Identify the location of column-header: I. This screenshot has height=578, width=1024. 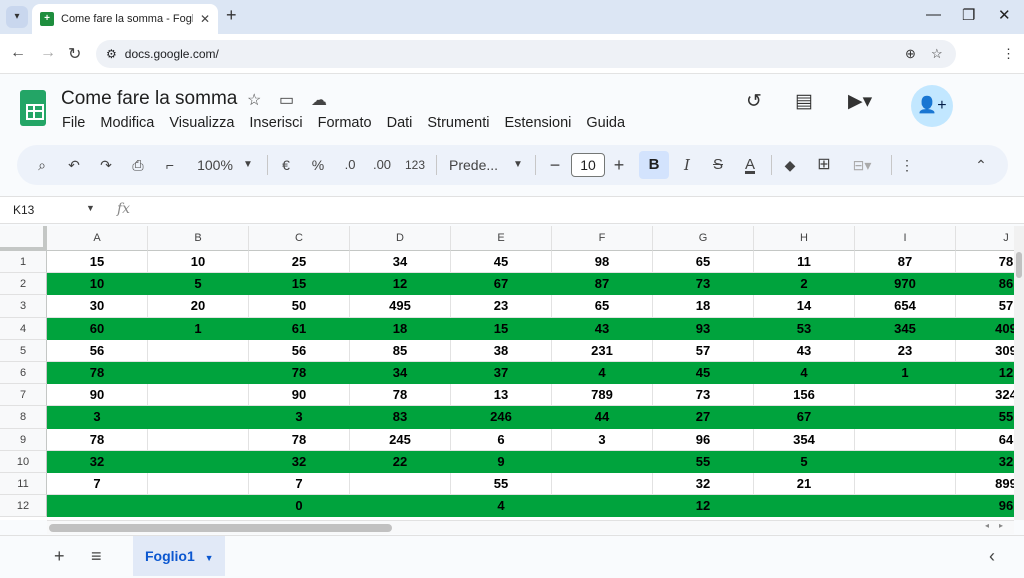
(905, 238).